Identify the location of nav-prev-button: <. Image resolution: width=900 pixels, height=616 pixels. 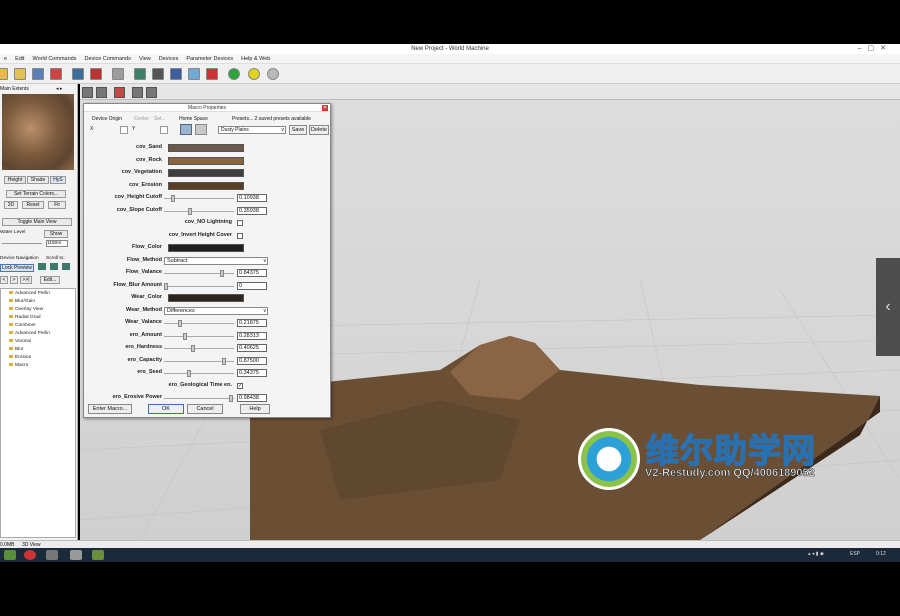
(4, 280).